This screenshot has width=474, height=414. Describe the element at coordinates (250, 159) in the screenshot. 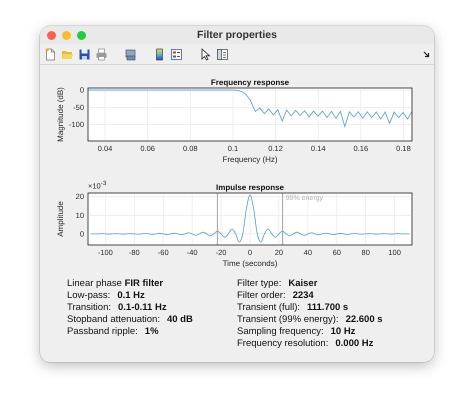

I see `axis-label: Frequency (Hz)` at that location.